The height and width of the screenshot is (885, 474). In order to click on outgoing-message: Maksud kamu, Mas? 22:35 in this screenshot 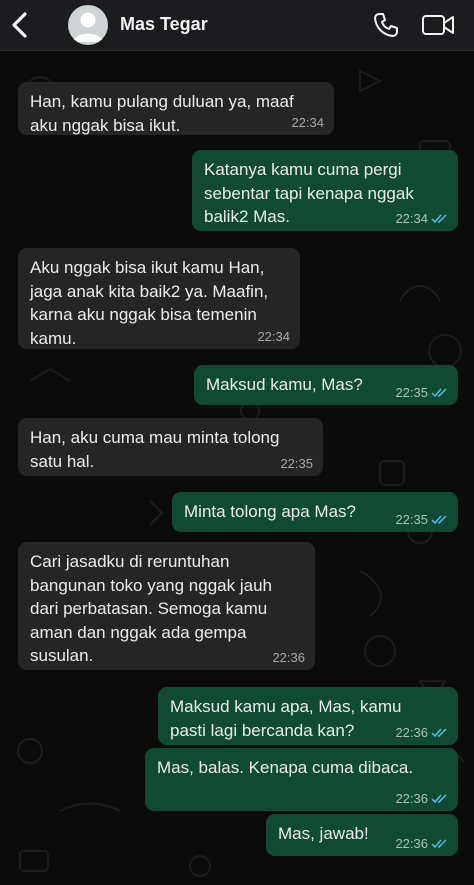, I will do `click(326, 385)`.